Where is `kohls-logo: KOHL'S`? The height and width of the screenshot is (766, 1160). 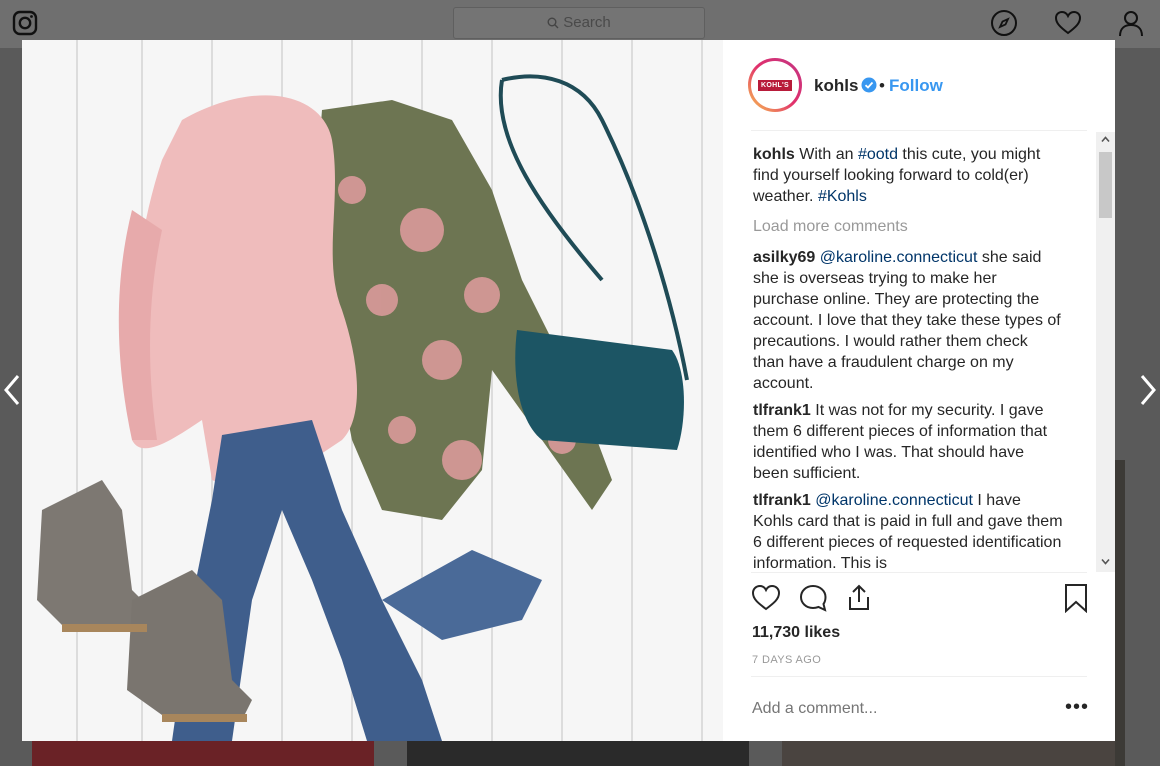 kohls-logo: KOHL'S is located at coordinates (775, 85).